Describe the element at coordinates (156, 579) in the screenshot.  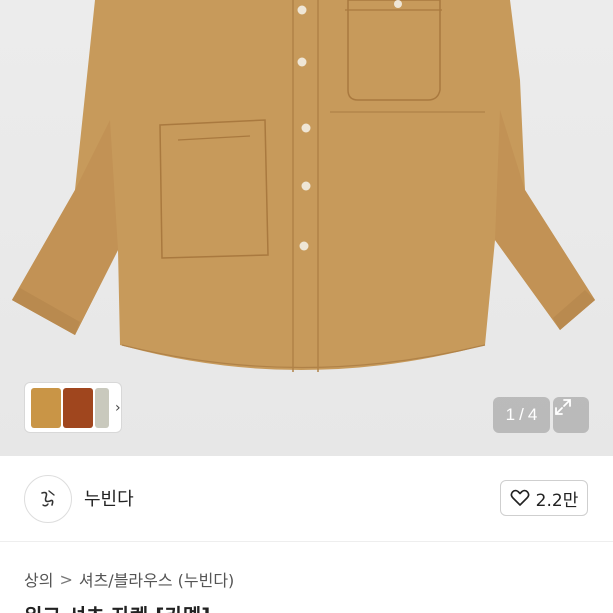
I see `breadcrumb-subcategory: 셔츠/블라우스 (누빈다)` at that location.